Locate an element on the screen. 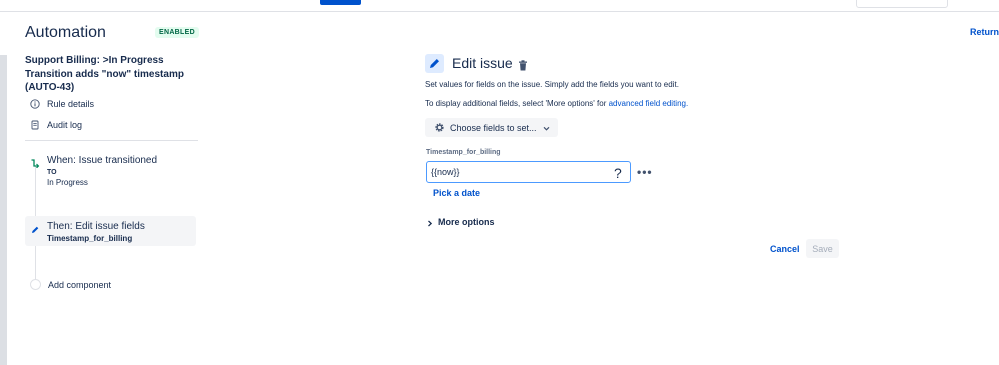 This screenshot has height=365, width=999. left-scrollbar is located at coordinates (3, 210).